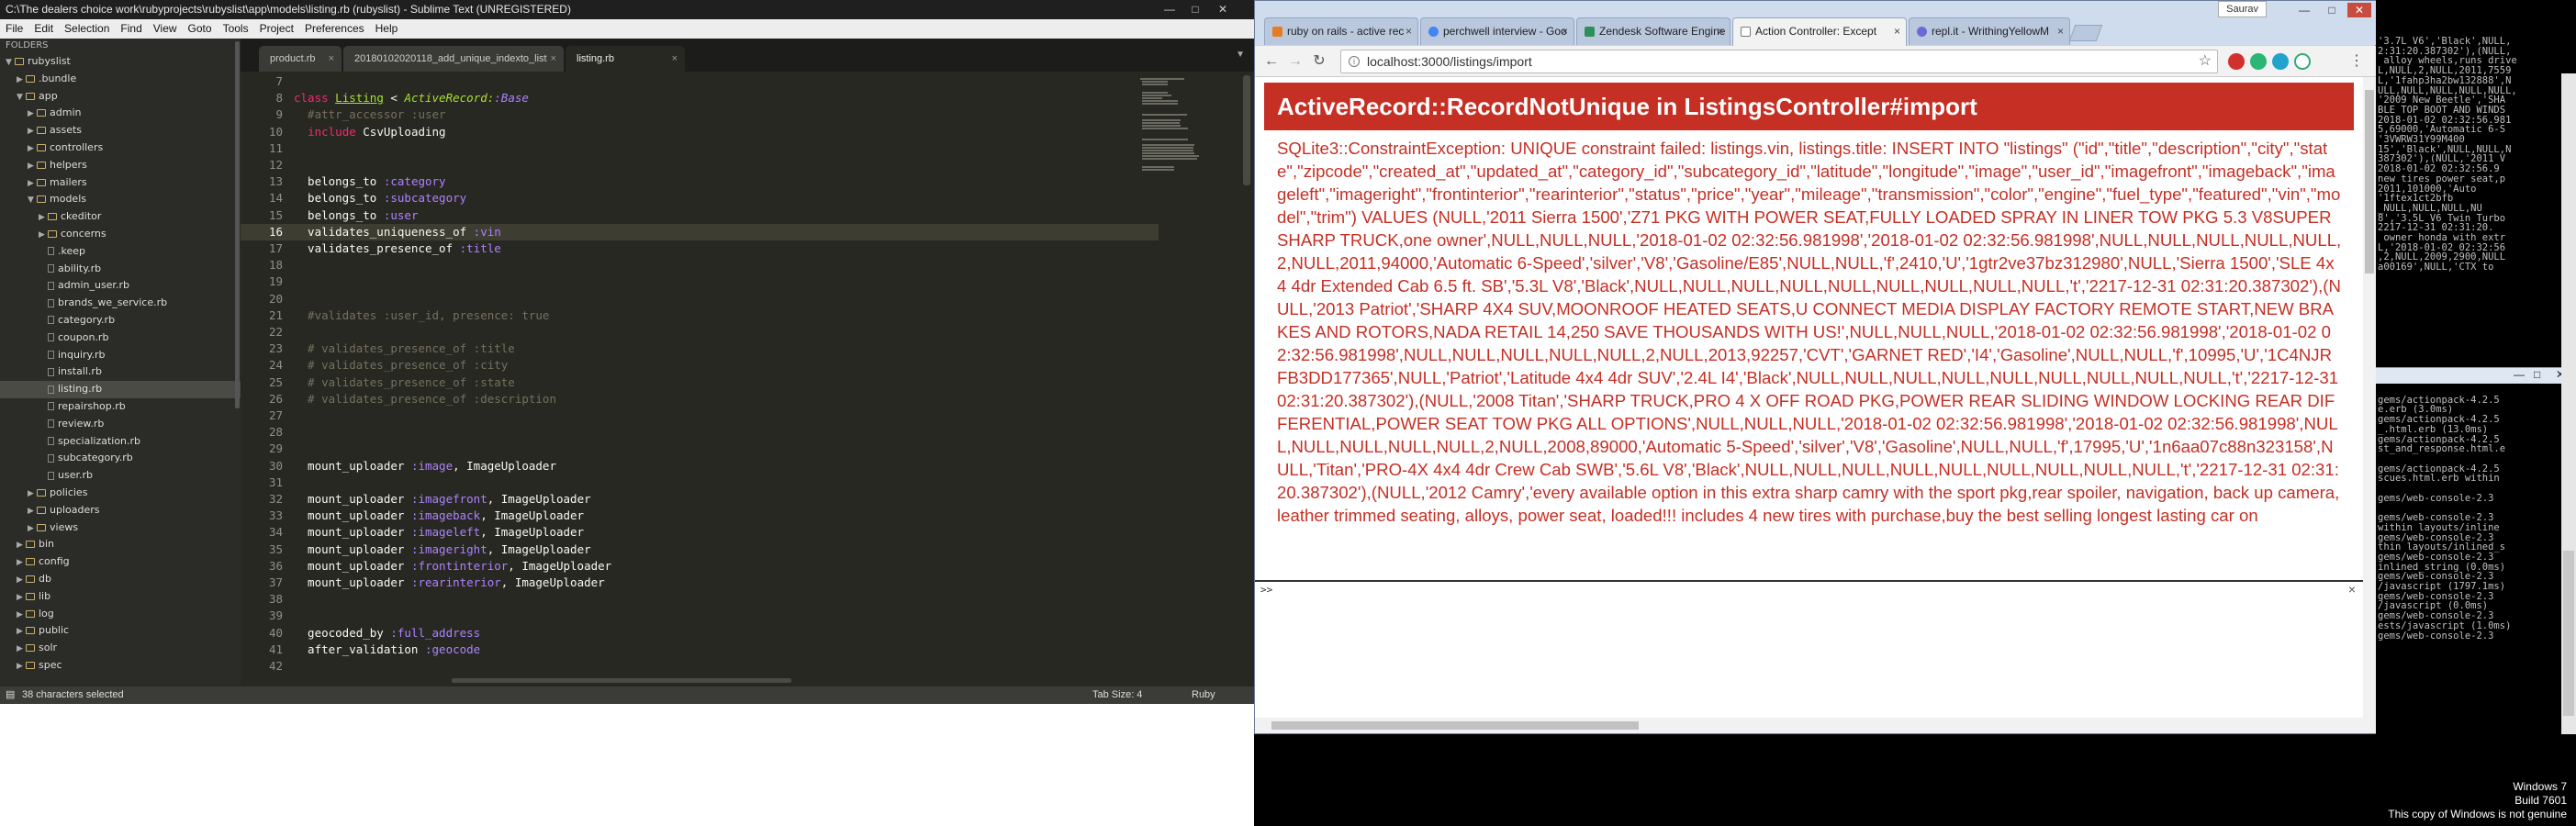 This screenshot has height=826, width=2576. I want to click on folder-item: ▼ rubyslist, so click(120, 62).